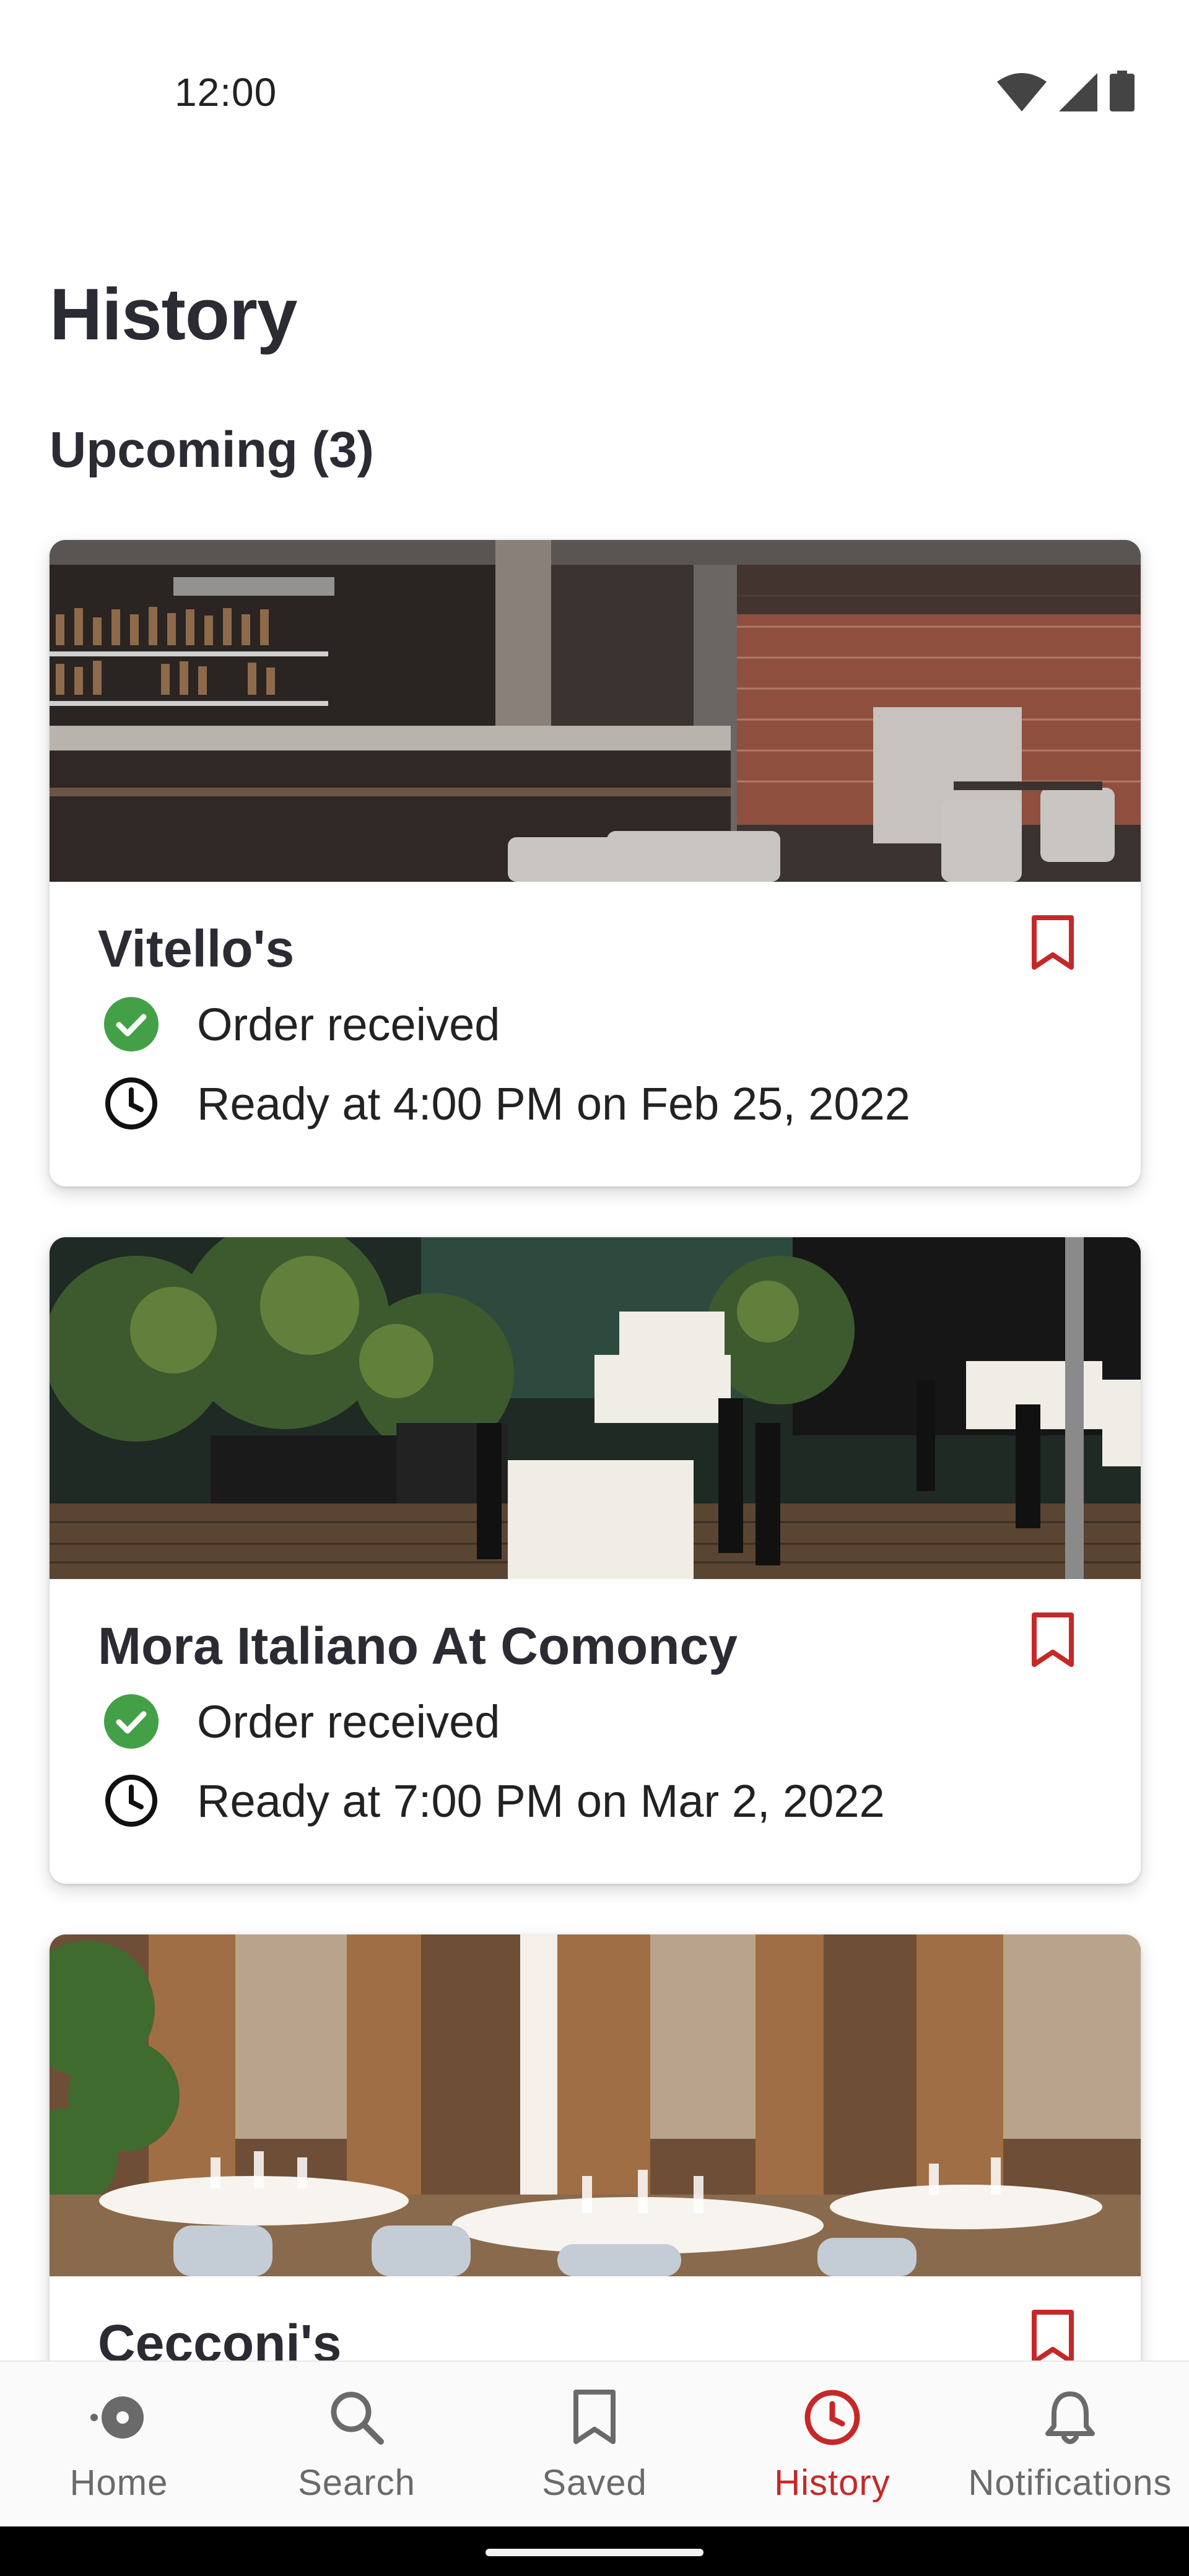 The image size is (1189, 2576). Describe the element at coordinates (594, 2483) in the screenshot. I see `nav-label: Saved` at that location.